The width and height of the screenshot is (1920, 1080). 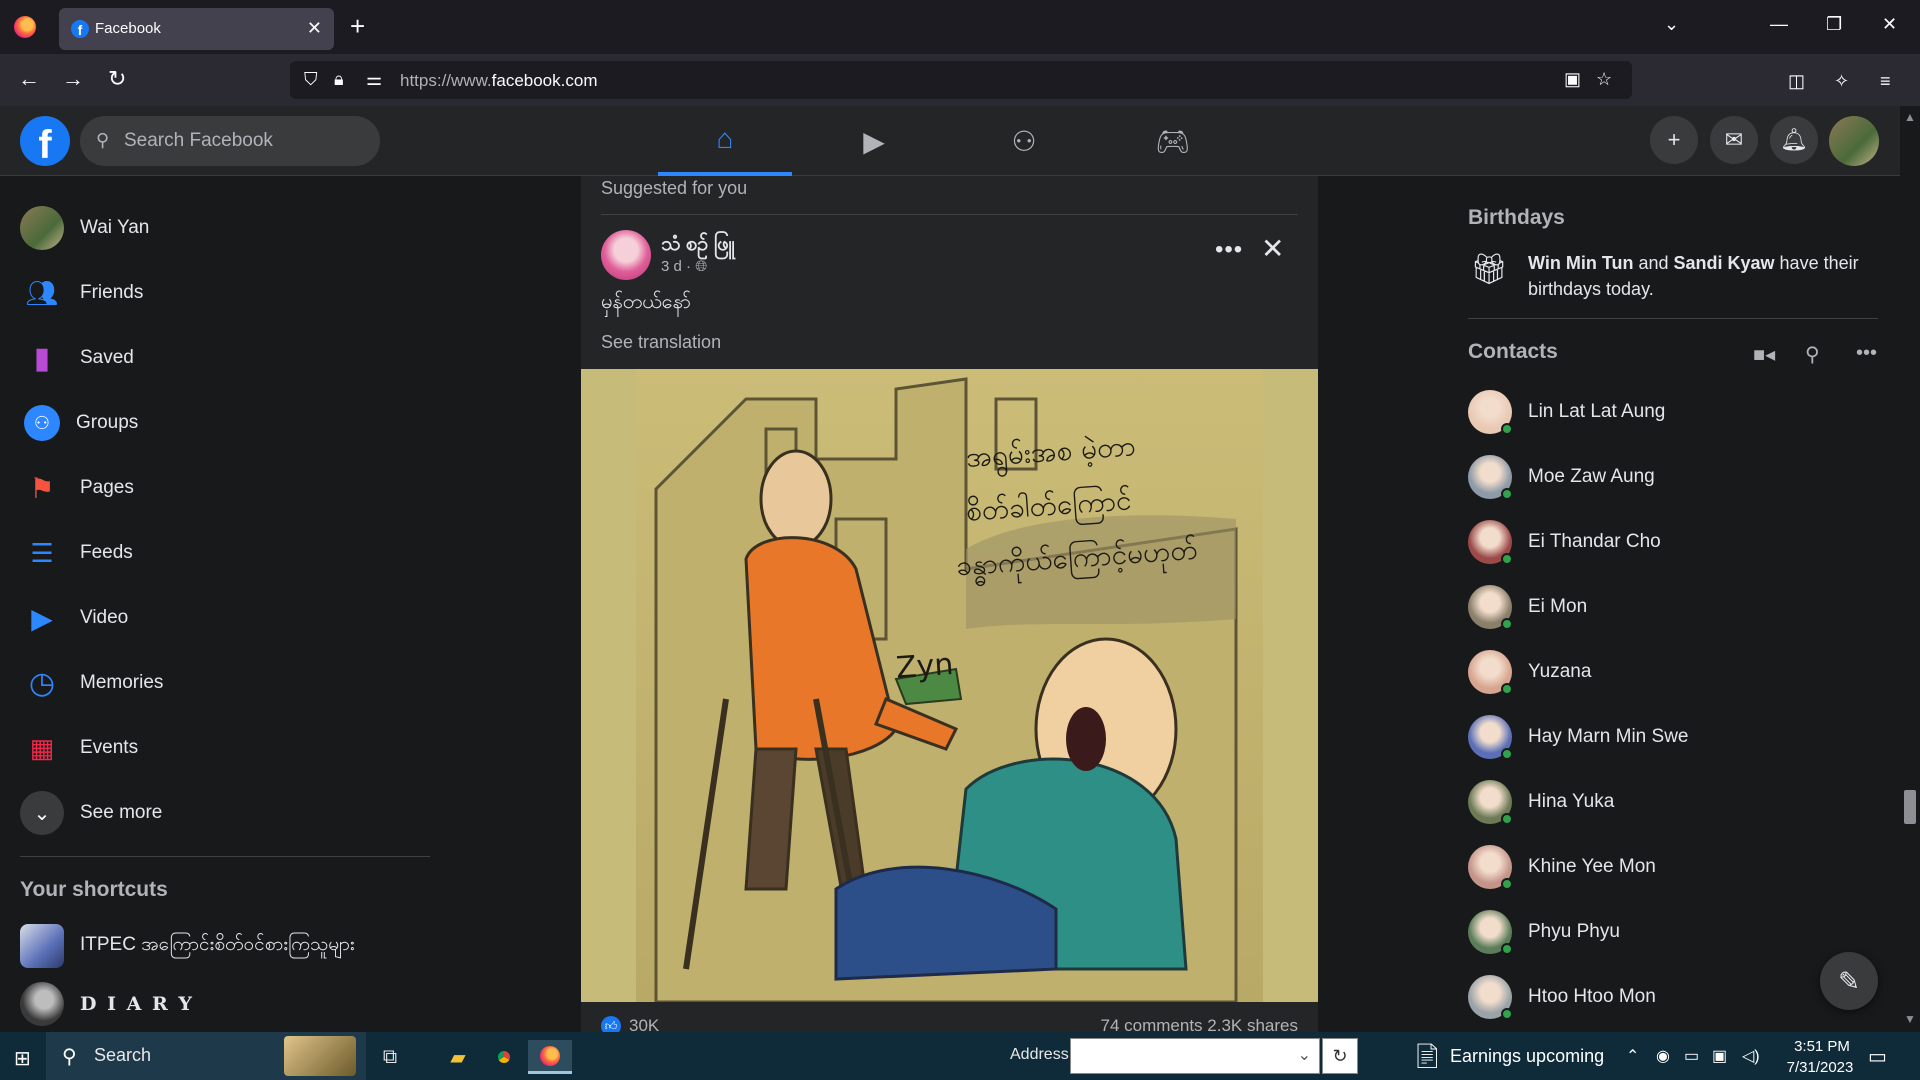 What do you see at coordinates (1779, 24) in the screenshot?
I see `minimize-icon: —` at bounding box center [1779, 24].